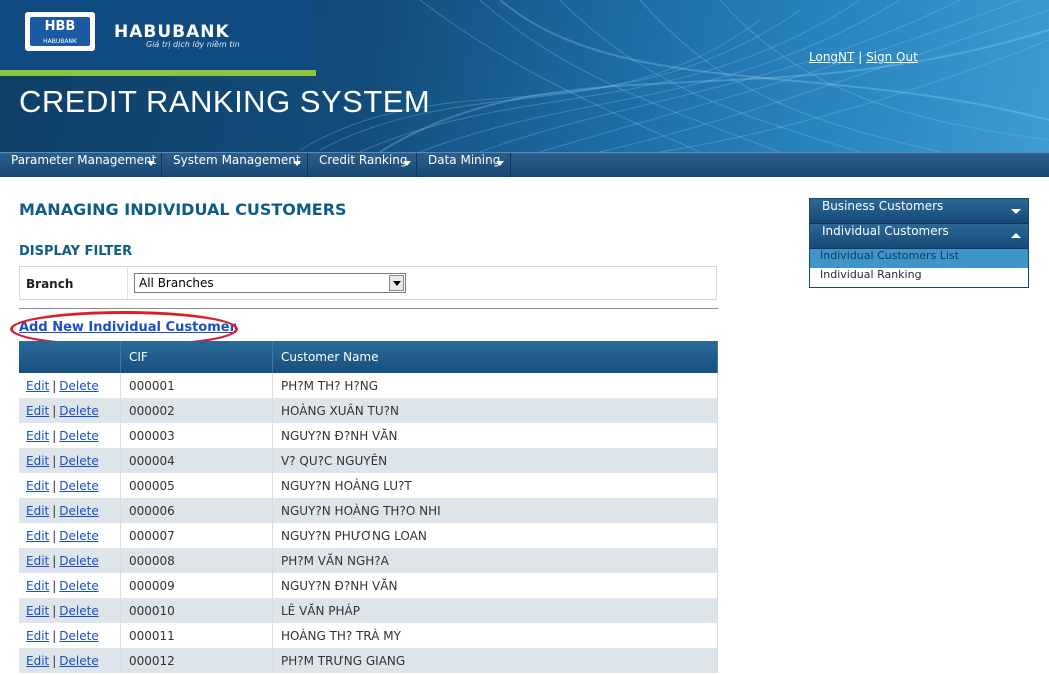  I want to click on cell-cif: 000009, so click(196, 585).